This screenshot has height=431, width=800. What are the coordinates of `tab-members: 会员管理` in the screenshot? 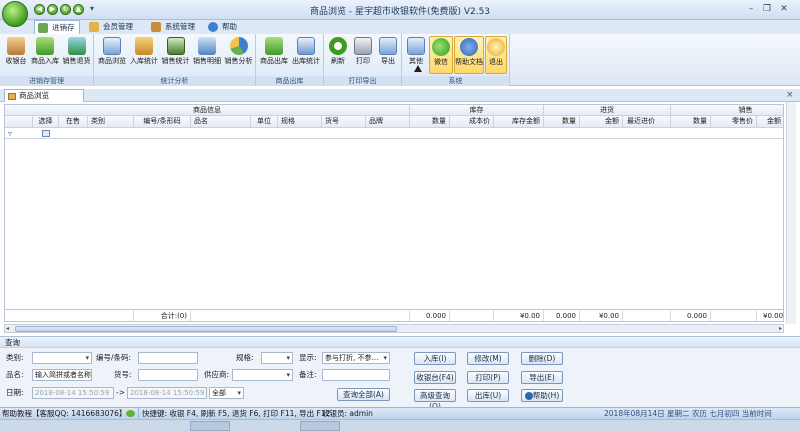 It's located at (115, 27).